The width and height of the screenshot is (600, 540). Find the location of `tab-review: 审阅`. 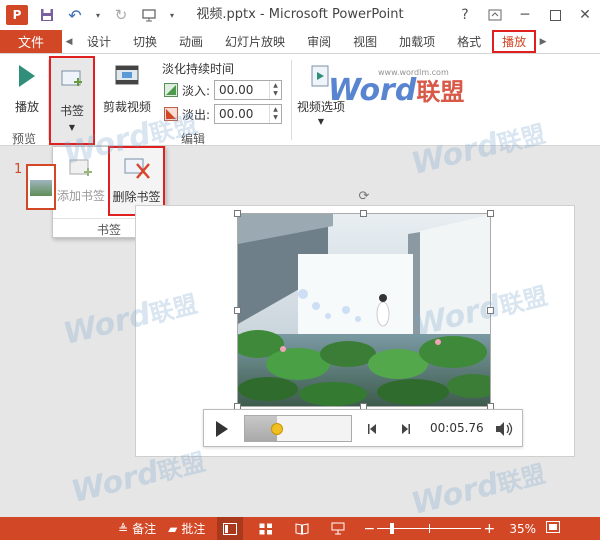

tab-review: 审阅 is located at coordinates (319, 41).